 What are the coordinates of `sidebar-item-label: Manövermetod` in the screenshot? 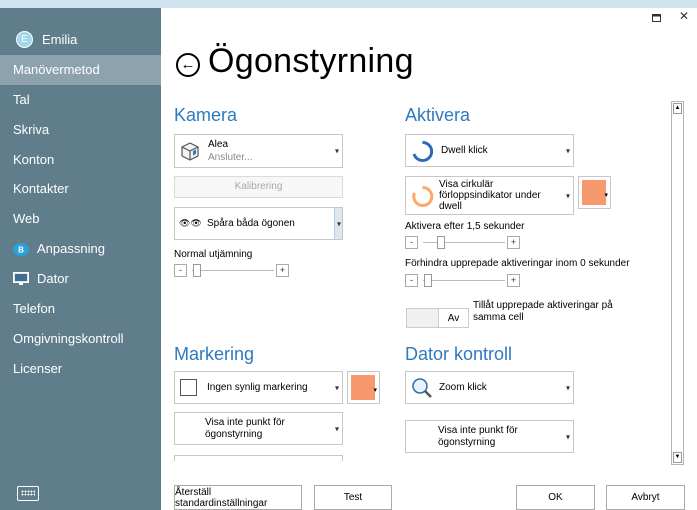 It's located at (56, 69).